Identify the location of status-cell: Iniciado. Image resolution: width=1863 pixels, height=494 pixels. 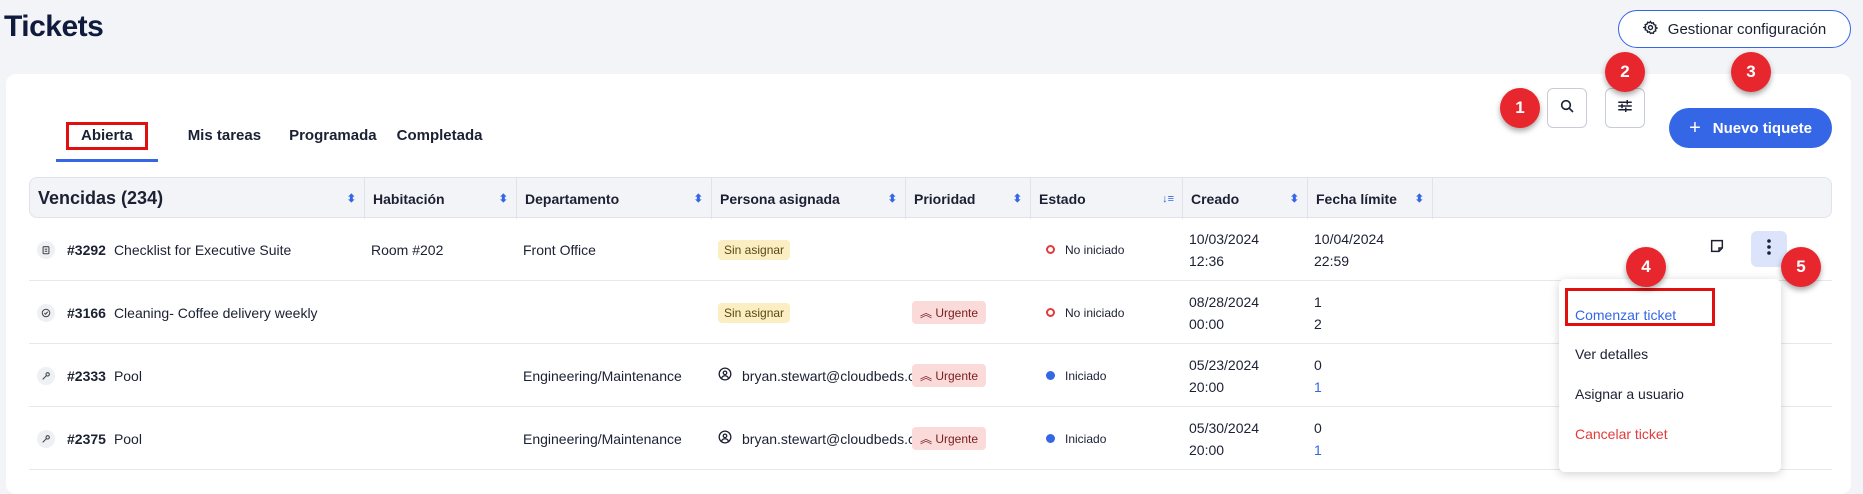
(1076, 438).